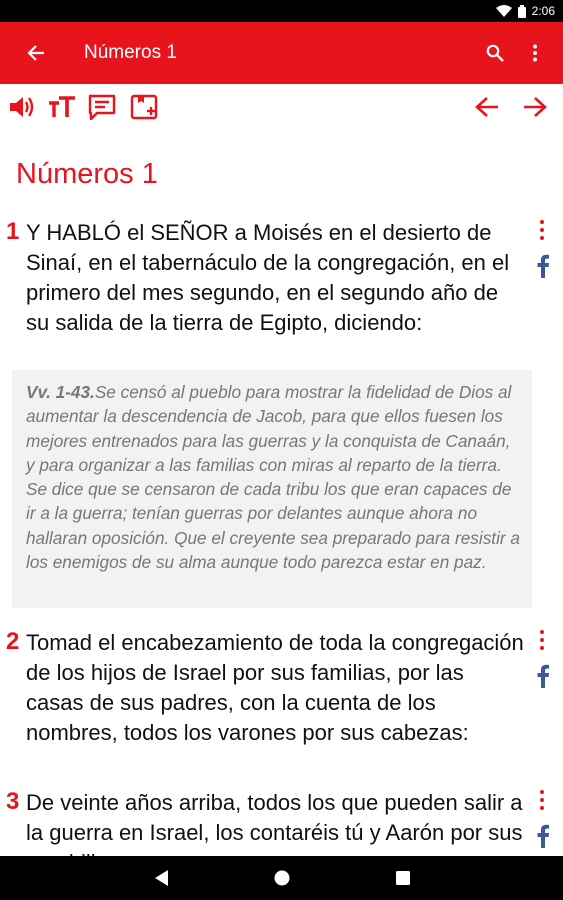 Image resolution: width=563 pixels, height=900 pixels. I want to click on back-button, so click(36, 53).